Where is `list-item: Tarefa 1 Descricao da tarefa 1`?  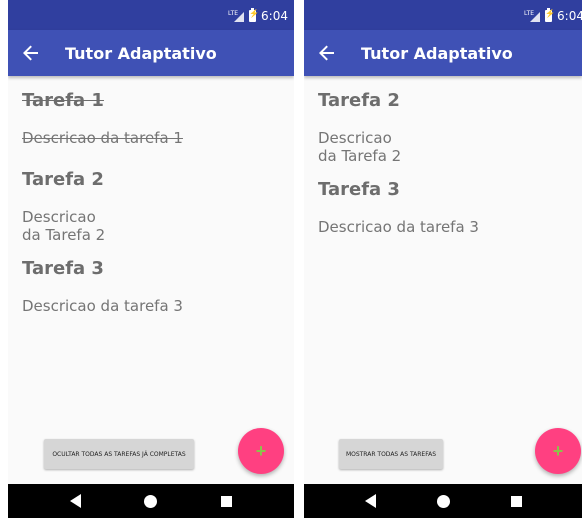
list-item: Tarefa 1 Descricao da tarefa 1 is located at coordinates (153, 118).